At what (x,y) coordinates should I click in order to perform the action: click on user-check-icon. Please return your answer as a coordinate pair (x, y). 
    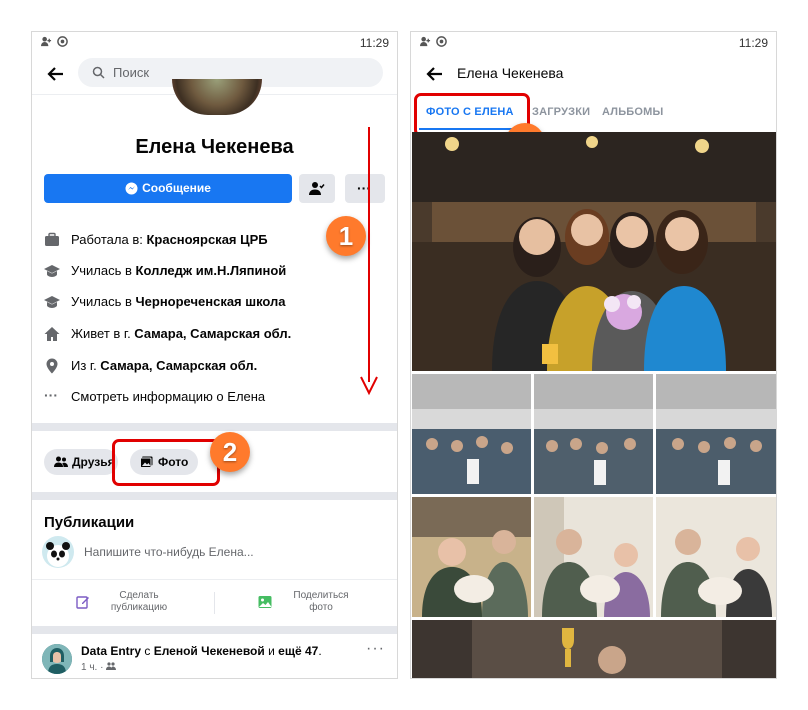
    Looking at the image, I should click on (317, 188).